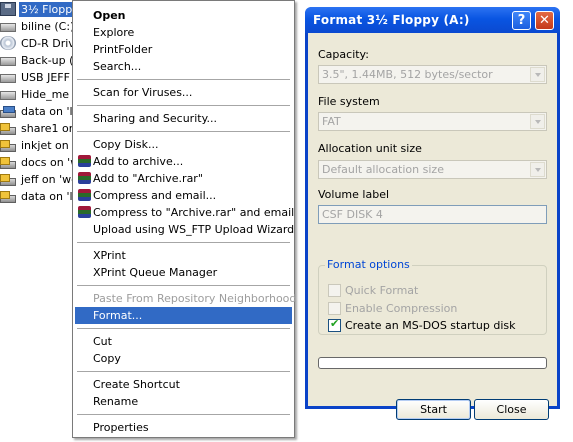  Describe the element at coordinates (50, 128) in the screenshot. I see `tree-item-label: share1 on '` at that location.